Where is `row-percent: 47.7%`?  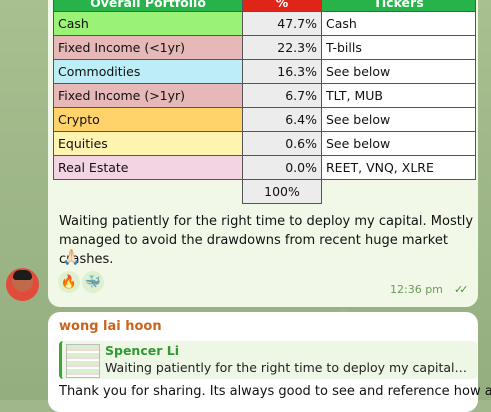 row-percent: 47.7% is located at coordinates (282, 23).